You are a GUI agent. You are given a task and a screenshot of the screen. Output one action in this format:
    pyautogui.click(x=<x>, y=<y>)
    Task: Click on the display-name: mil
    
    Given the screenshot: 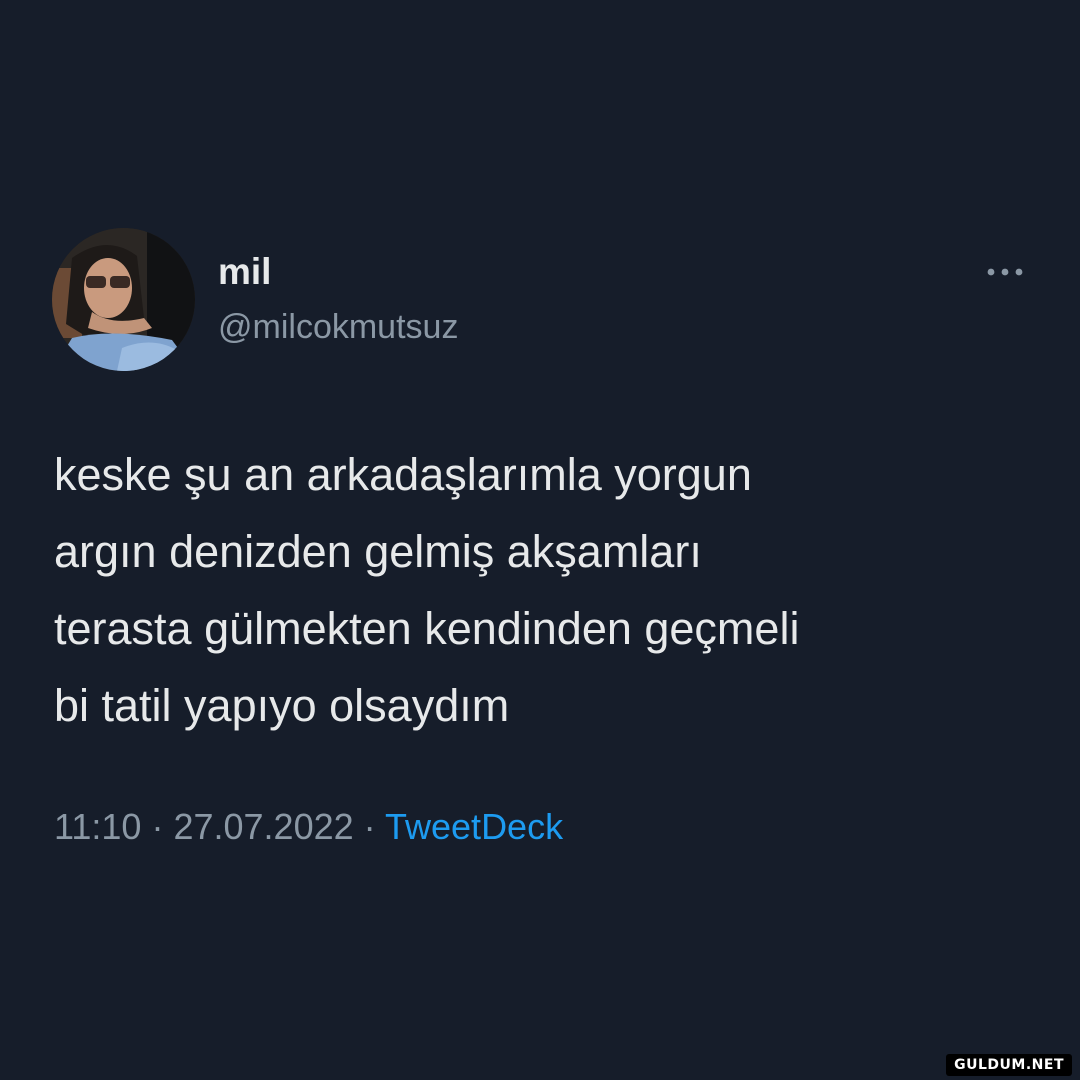 What is the action you would take?
    pyautogui.click(x=244, y=272)
    